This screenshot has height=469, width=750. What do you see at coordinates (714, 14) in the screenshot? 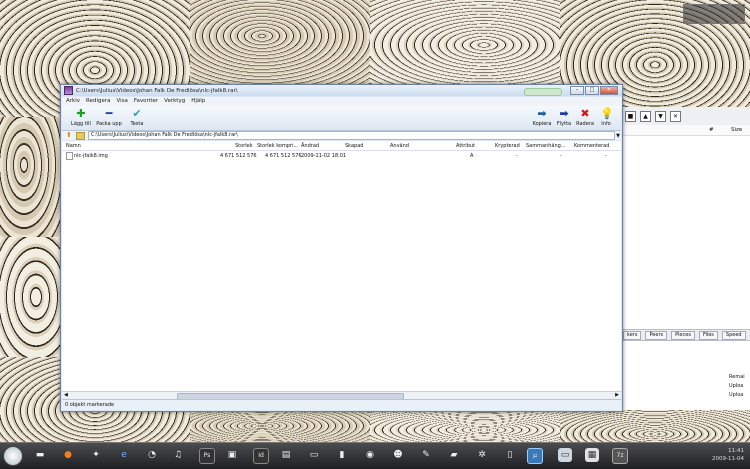
I see `desktop-gadget` at bounding box center [714, 14].